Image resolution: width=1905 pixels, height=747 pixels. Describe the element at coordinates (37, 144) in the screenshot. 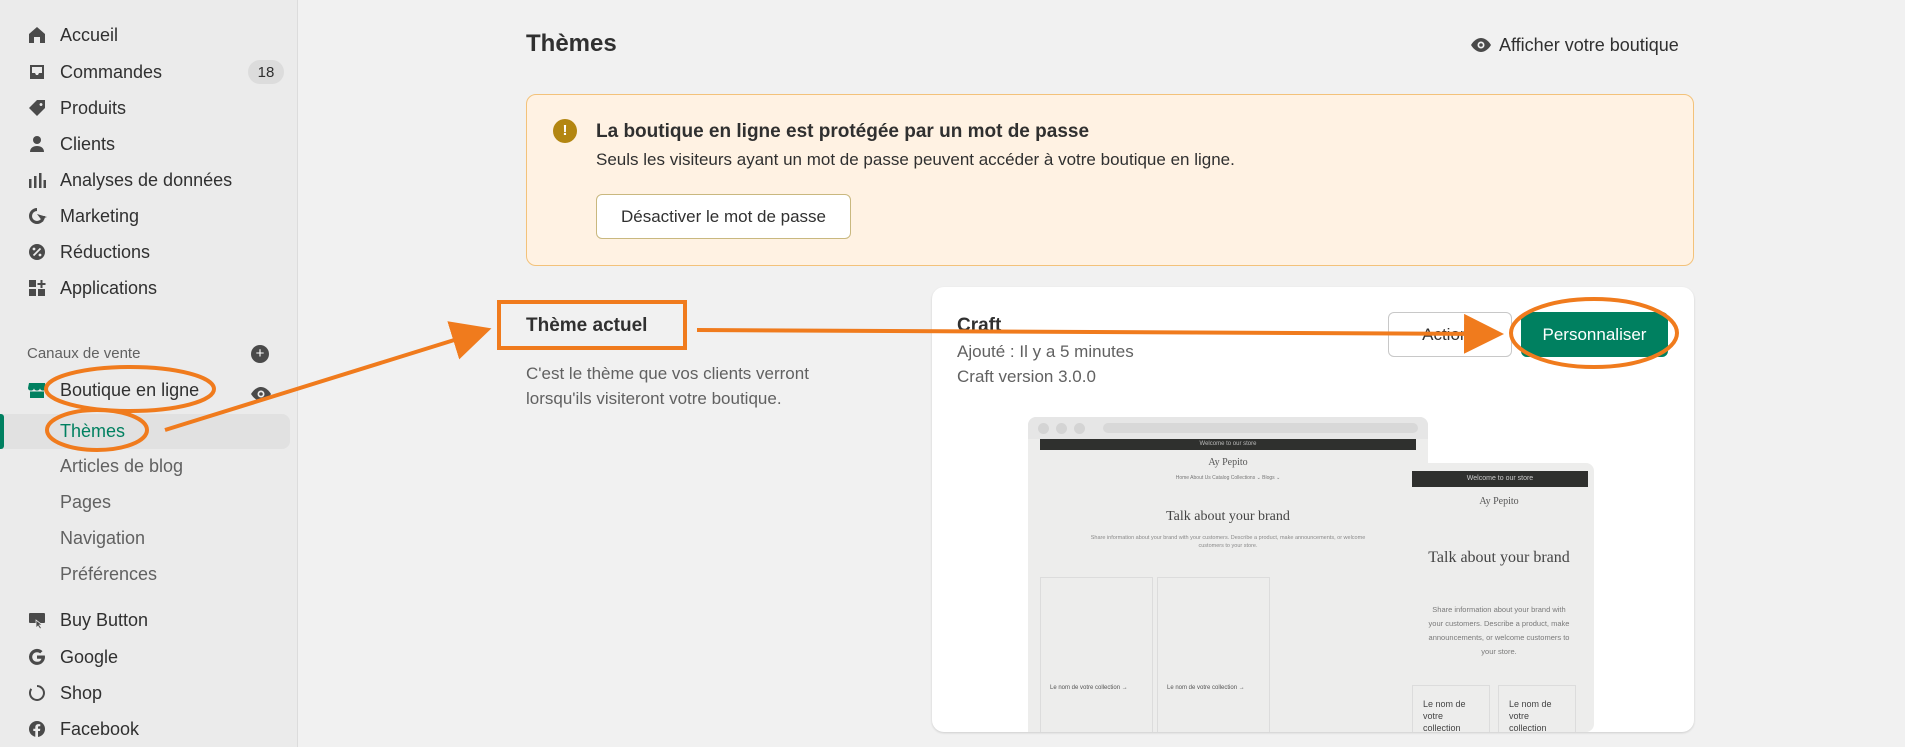

I see `person-icon` at that location.